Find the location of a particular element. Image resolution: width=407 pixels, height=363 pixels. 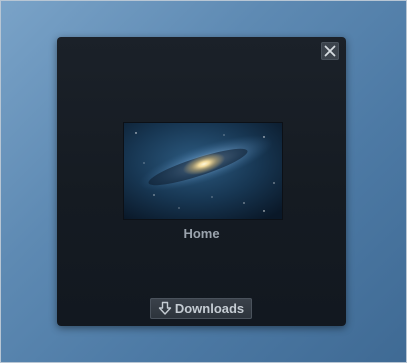

download-arrow-icon is located at coordinates (165, 308).